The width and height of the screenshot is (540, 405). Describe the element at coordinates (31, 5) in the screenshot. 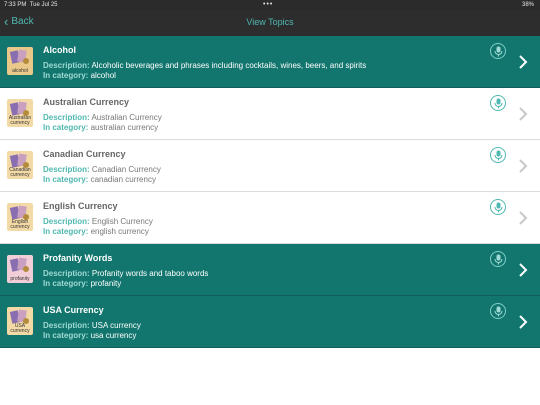

I see `status-time-date: 7:33 PM Tue Jul 25` at that location.